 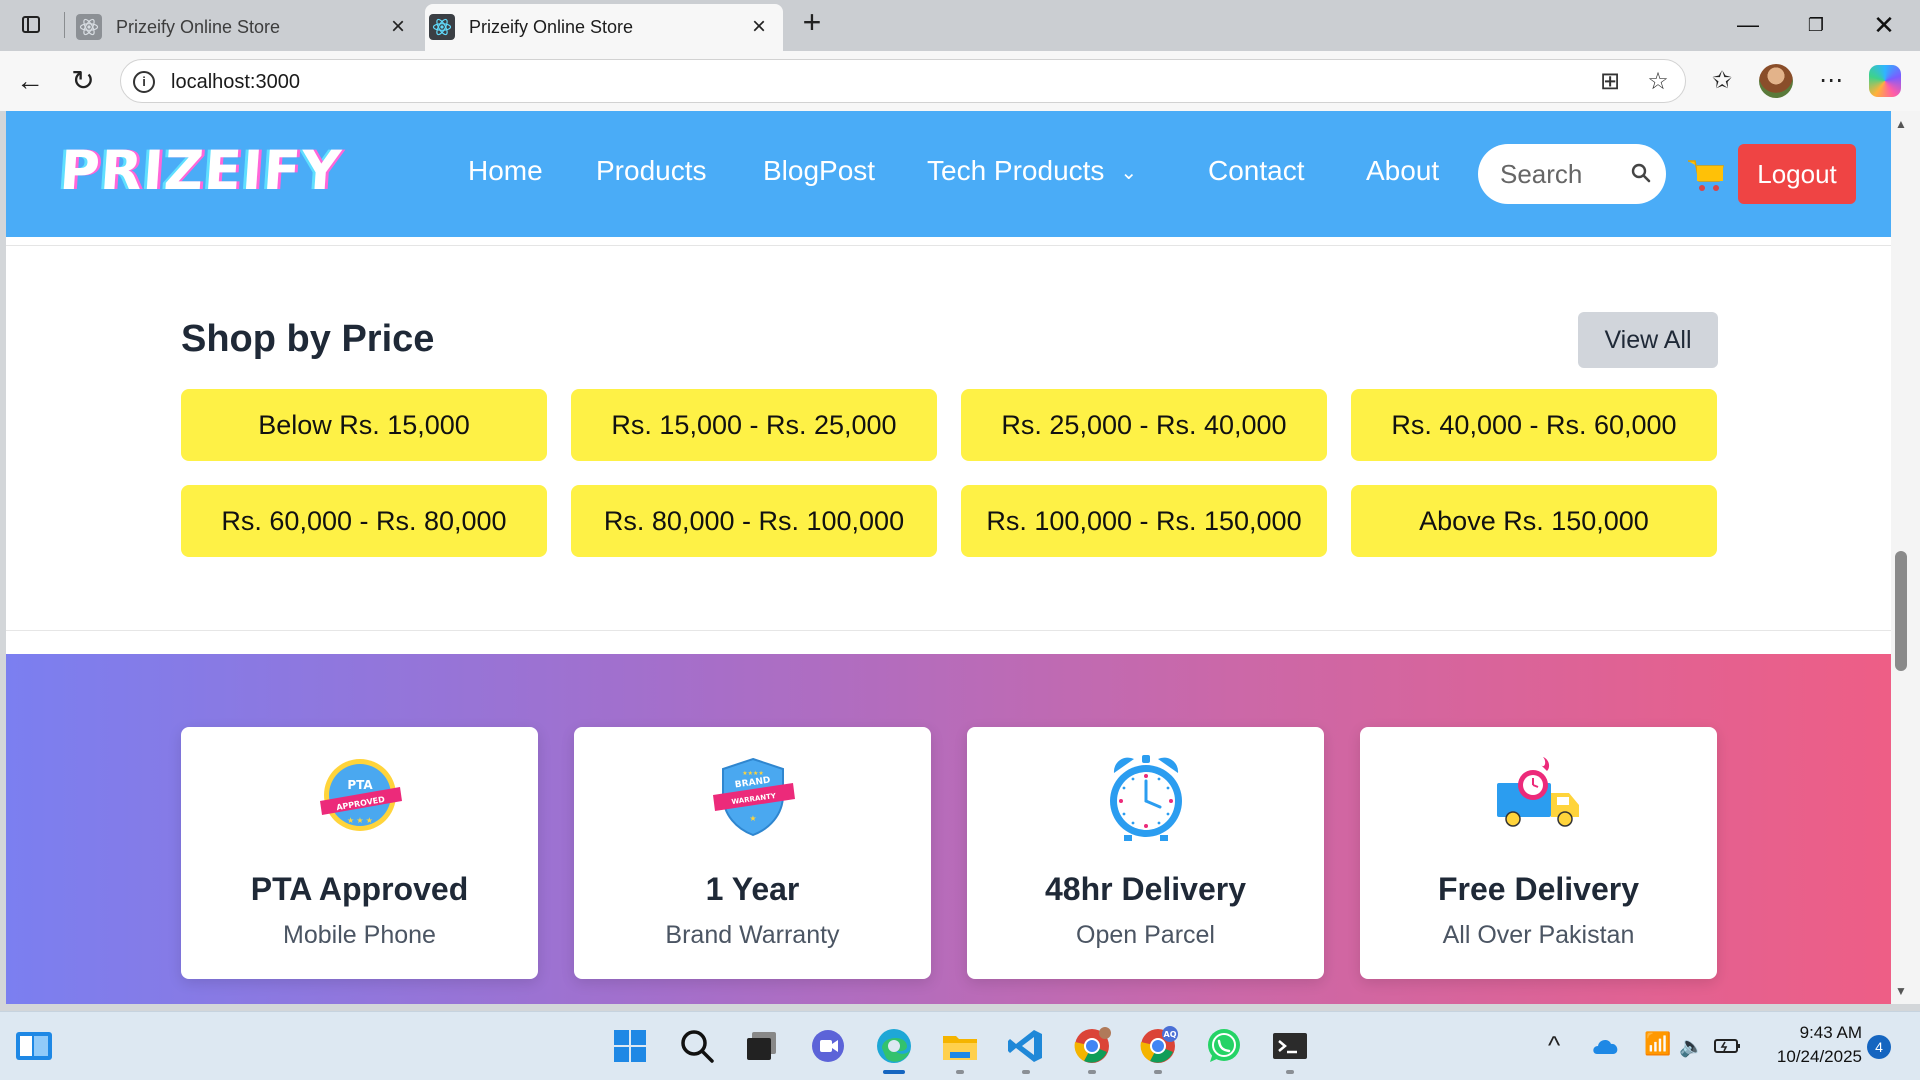 I want to click on windows-taskbar: AQ ^ 📶 🔈 9:43 AM 10/24/2025 4, so click(x=960, y=1045).